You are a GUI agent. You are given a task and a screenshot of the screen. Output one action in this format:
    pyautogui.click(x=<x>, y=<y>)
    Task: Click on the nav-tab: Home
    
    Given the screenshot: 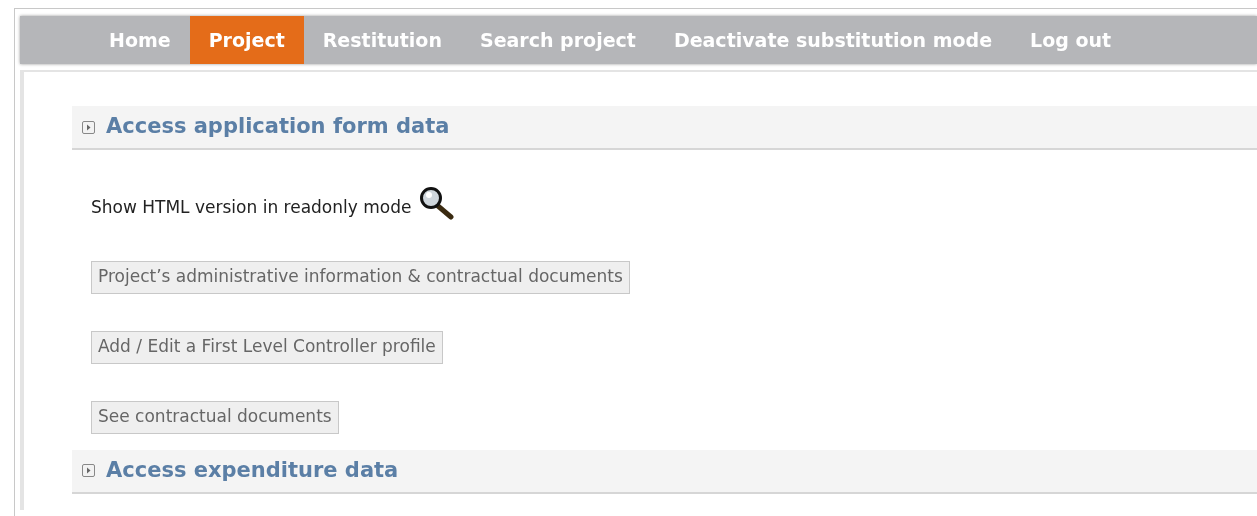 What is the action you would take?
    pyautogui.click(x=140, y=40)
    